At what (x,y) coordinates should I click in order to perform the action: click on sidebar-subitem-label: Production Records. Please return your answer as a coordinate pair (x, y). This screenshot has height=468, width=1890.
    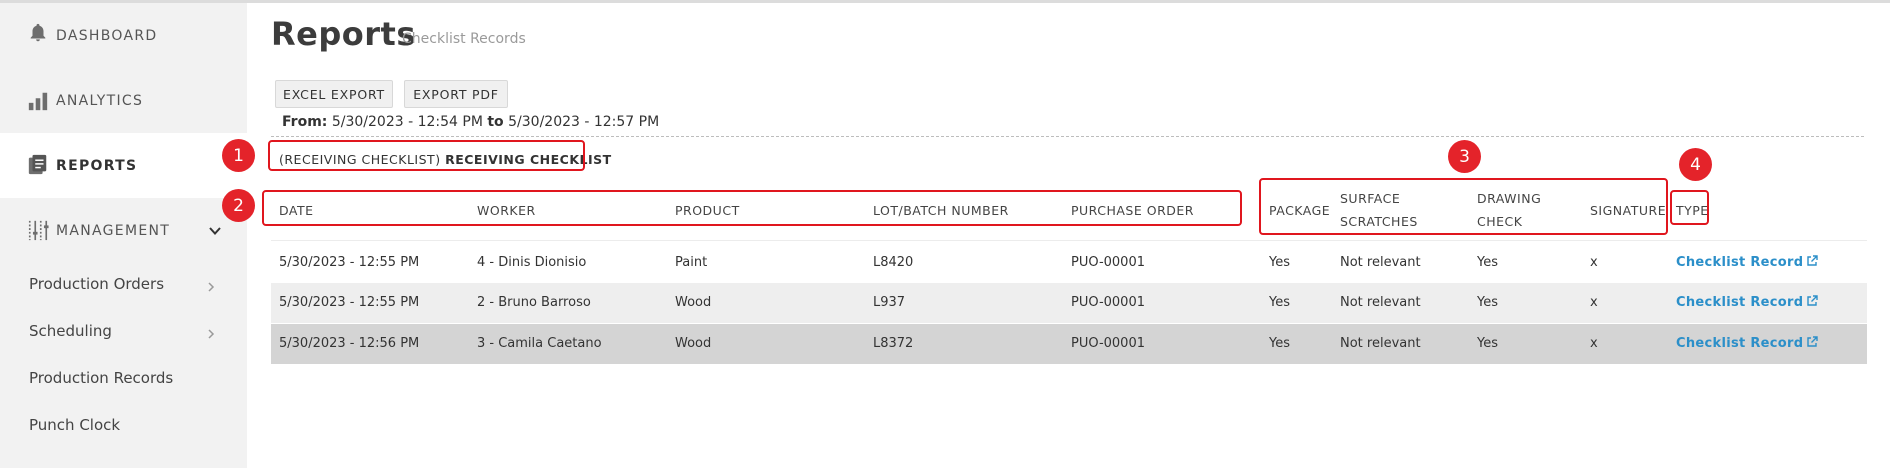
    Looking at the image, I should click on (101, 378).